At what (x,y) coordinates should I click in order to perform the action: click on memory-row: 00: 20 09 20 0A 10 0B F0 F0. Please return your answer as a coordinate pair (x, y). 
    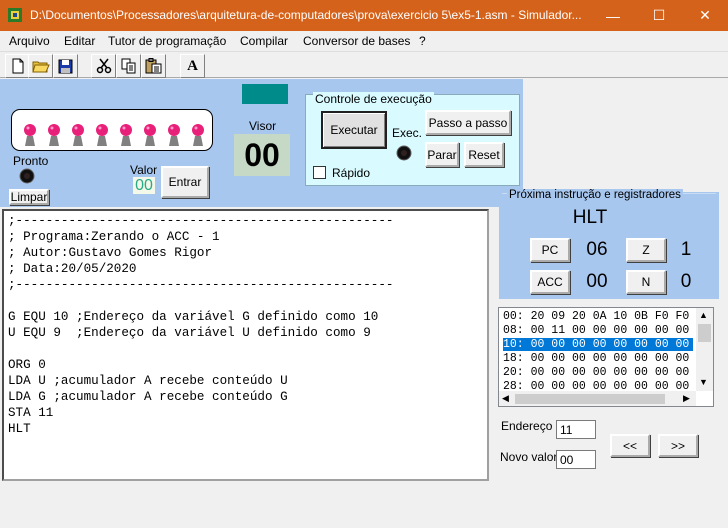
    Looking at the image, I should click on (598, 316).